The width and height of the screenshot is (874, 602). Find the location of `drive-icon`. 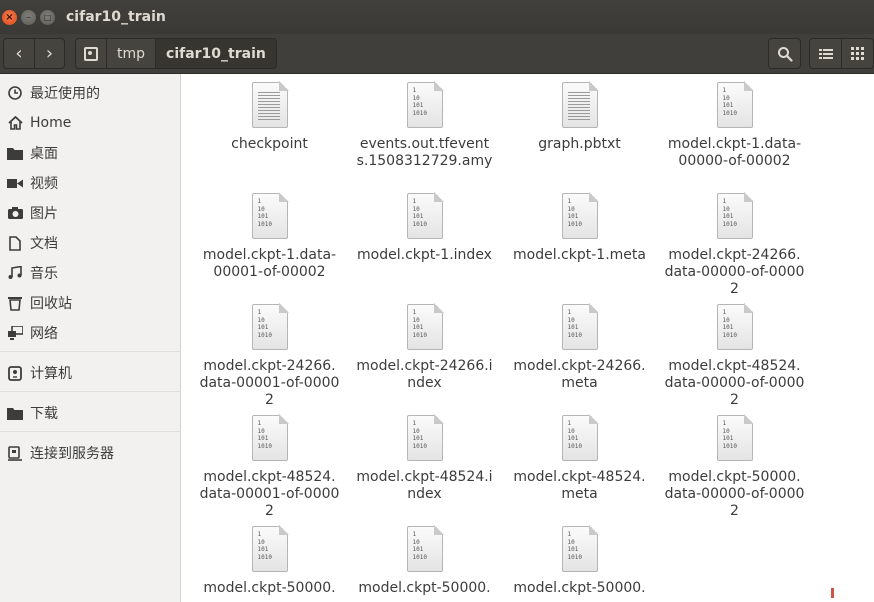

drive-icon is located at coordinates (91, 53).